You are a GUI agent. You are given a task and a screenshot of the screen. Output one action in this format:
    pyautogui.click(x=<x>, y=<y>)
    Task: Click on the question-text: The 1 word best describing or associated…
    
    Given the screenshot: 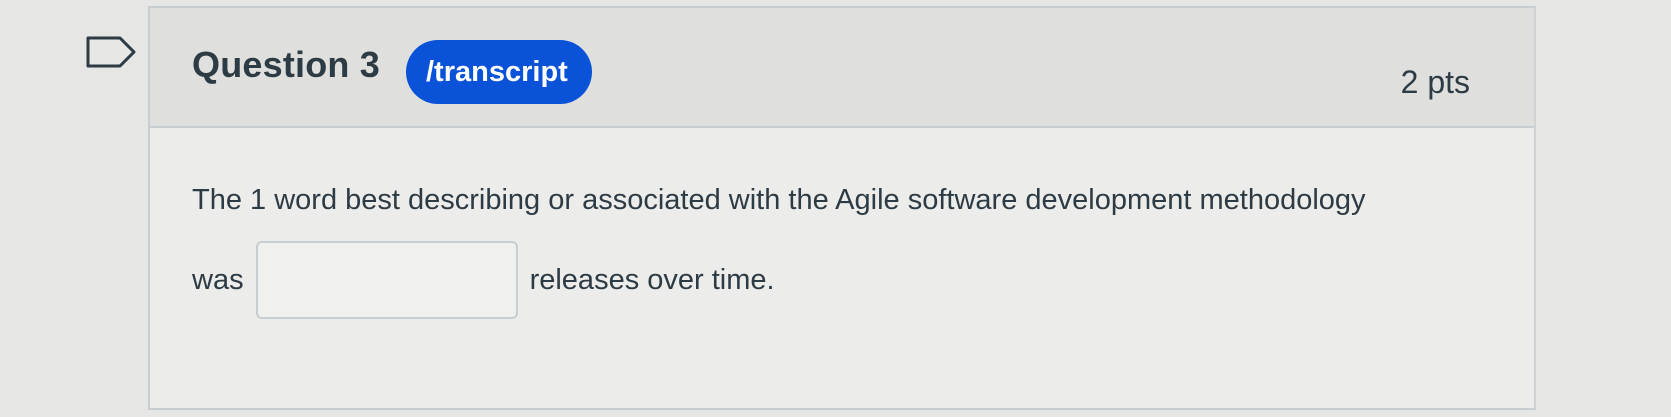 What is the action you would take?
    pyautogui.click(x=779, y=200)
    